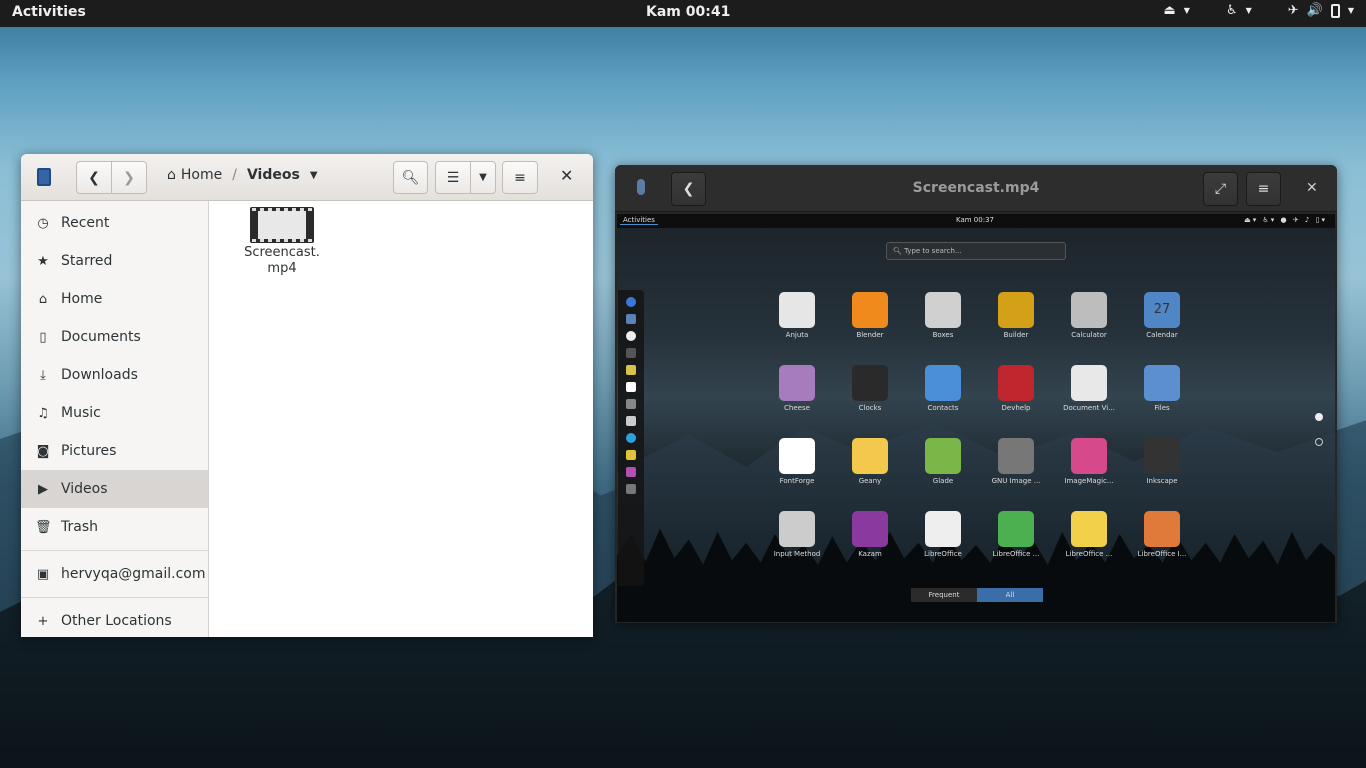 This screenshot has width=1366, height=768. What do you see at coordinates (1162, 335) in the screenshot?
I see `app-label: Calendar` at bounding box center [1162, 335].